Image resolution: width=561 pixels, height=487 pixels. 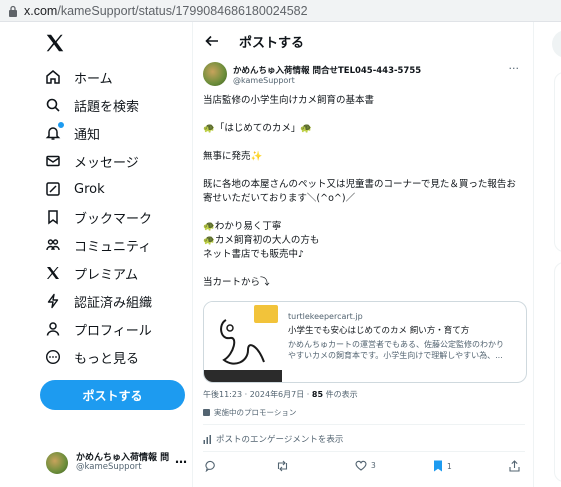 I want to click on more-options-icon: ···, so click(x=514, y=68).